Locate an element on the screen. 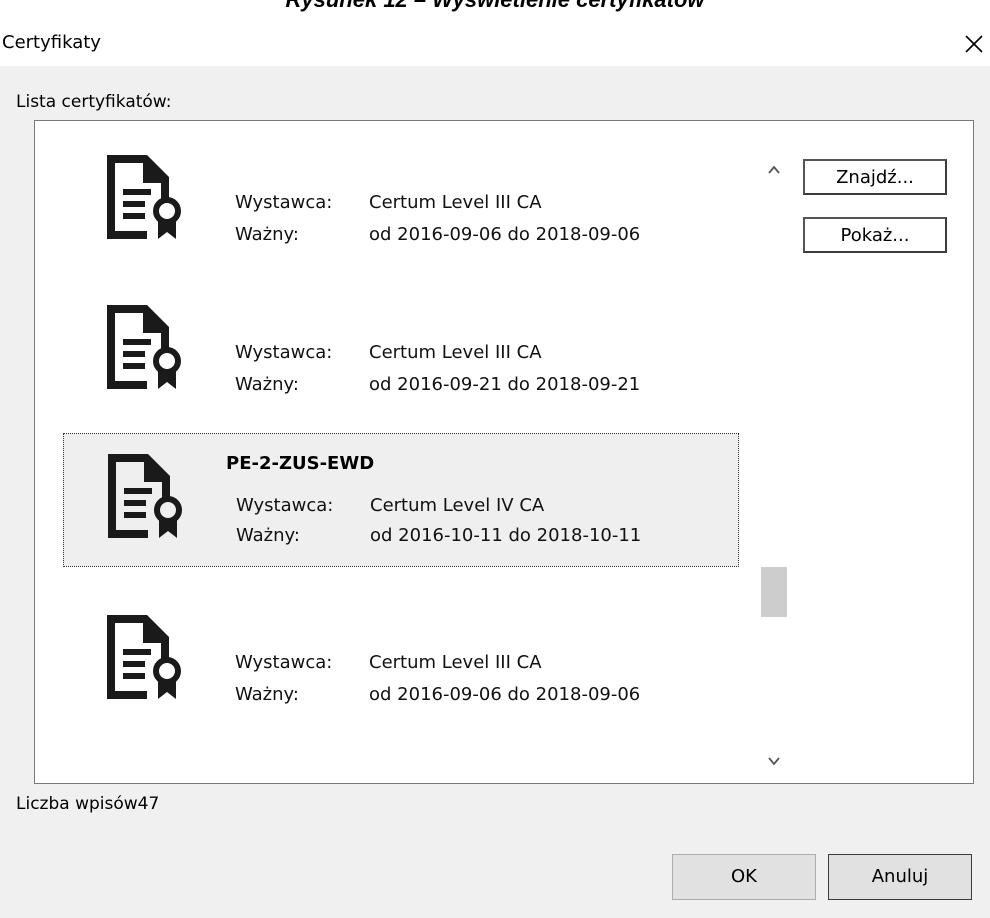 This screenshot has width=990, height=918. entry-count: Liczba wpisów47 is located at coordinates (87, 804).